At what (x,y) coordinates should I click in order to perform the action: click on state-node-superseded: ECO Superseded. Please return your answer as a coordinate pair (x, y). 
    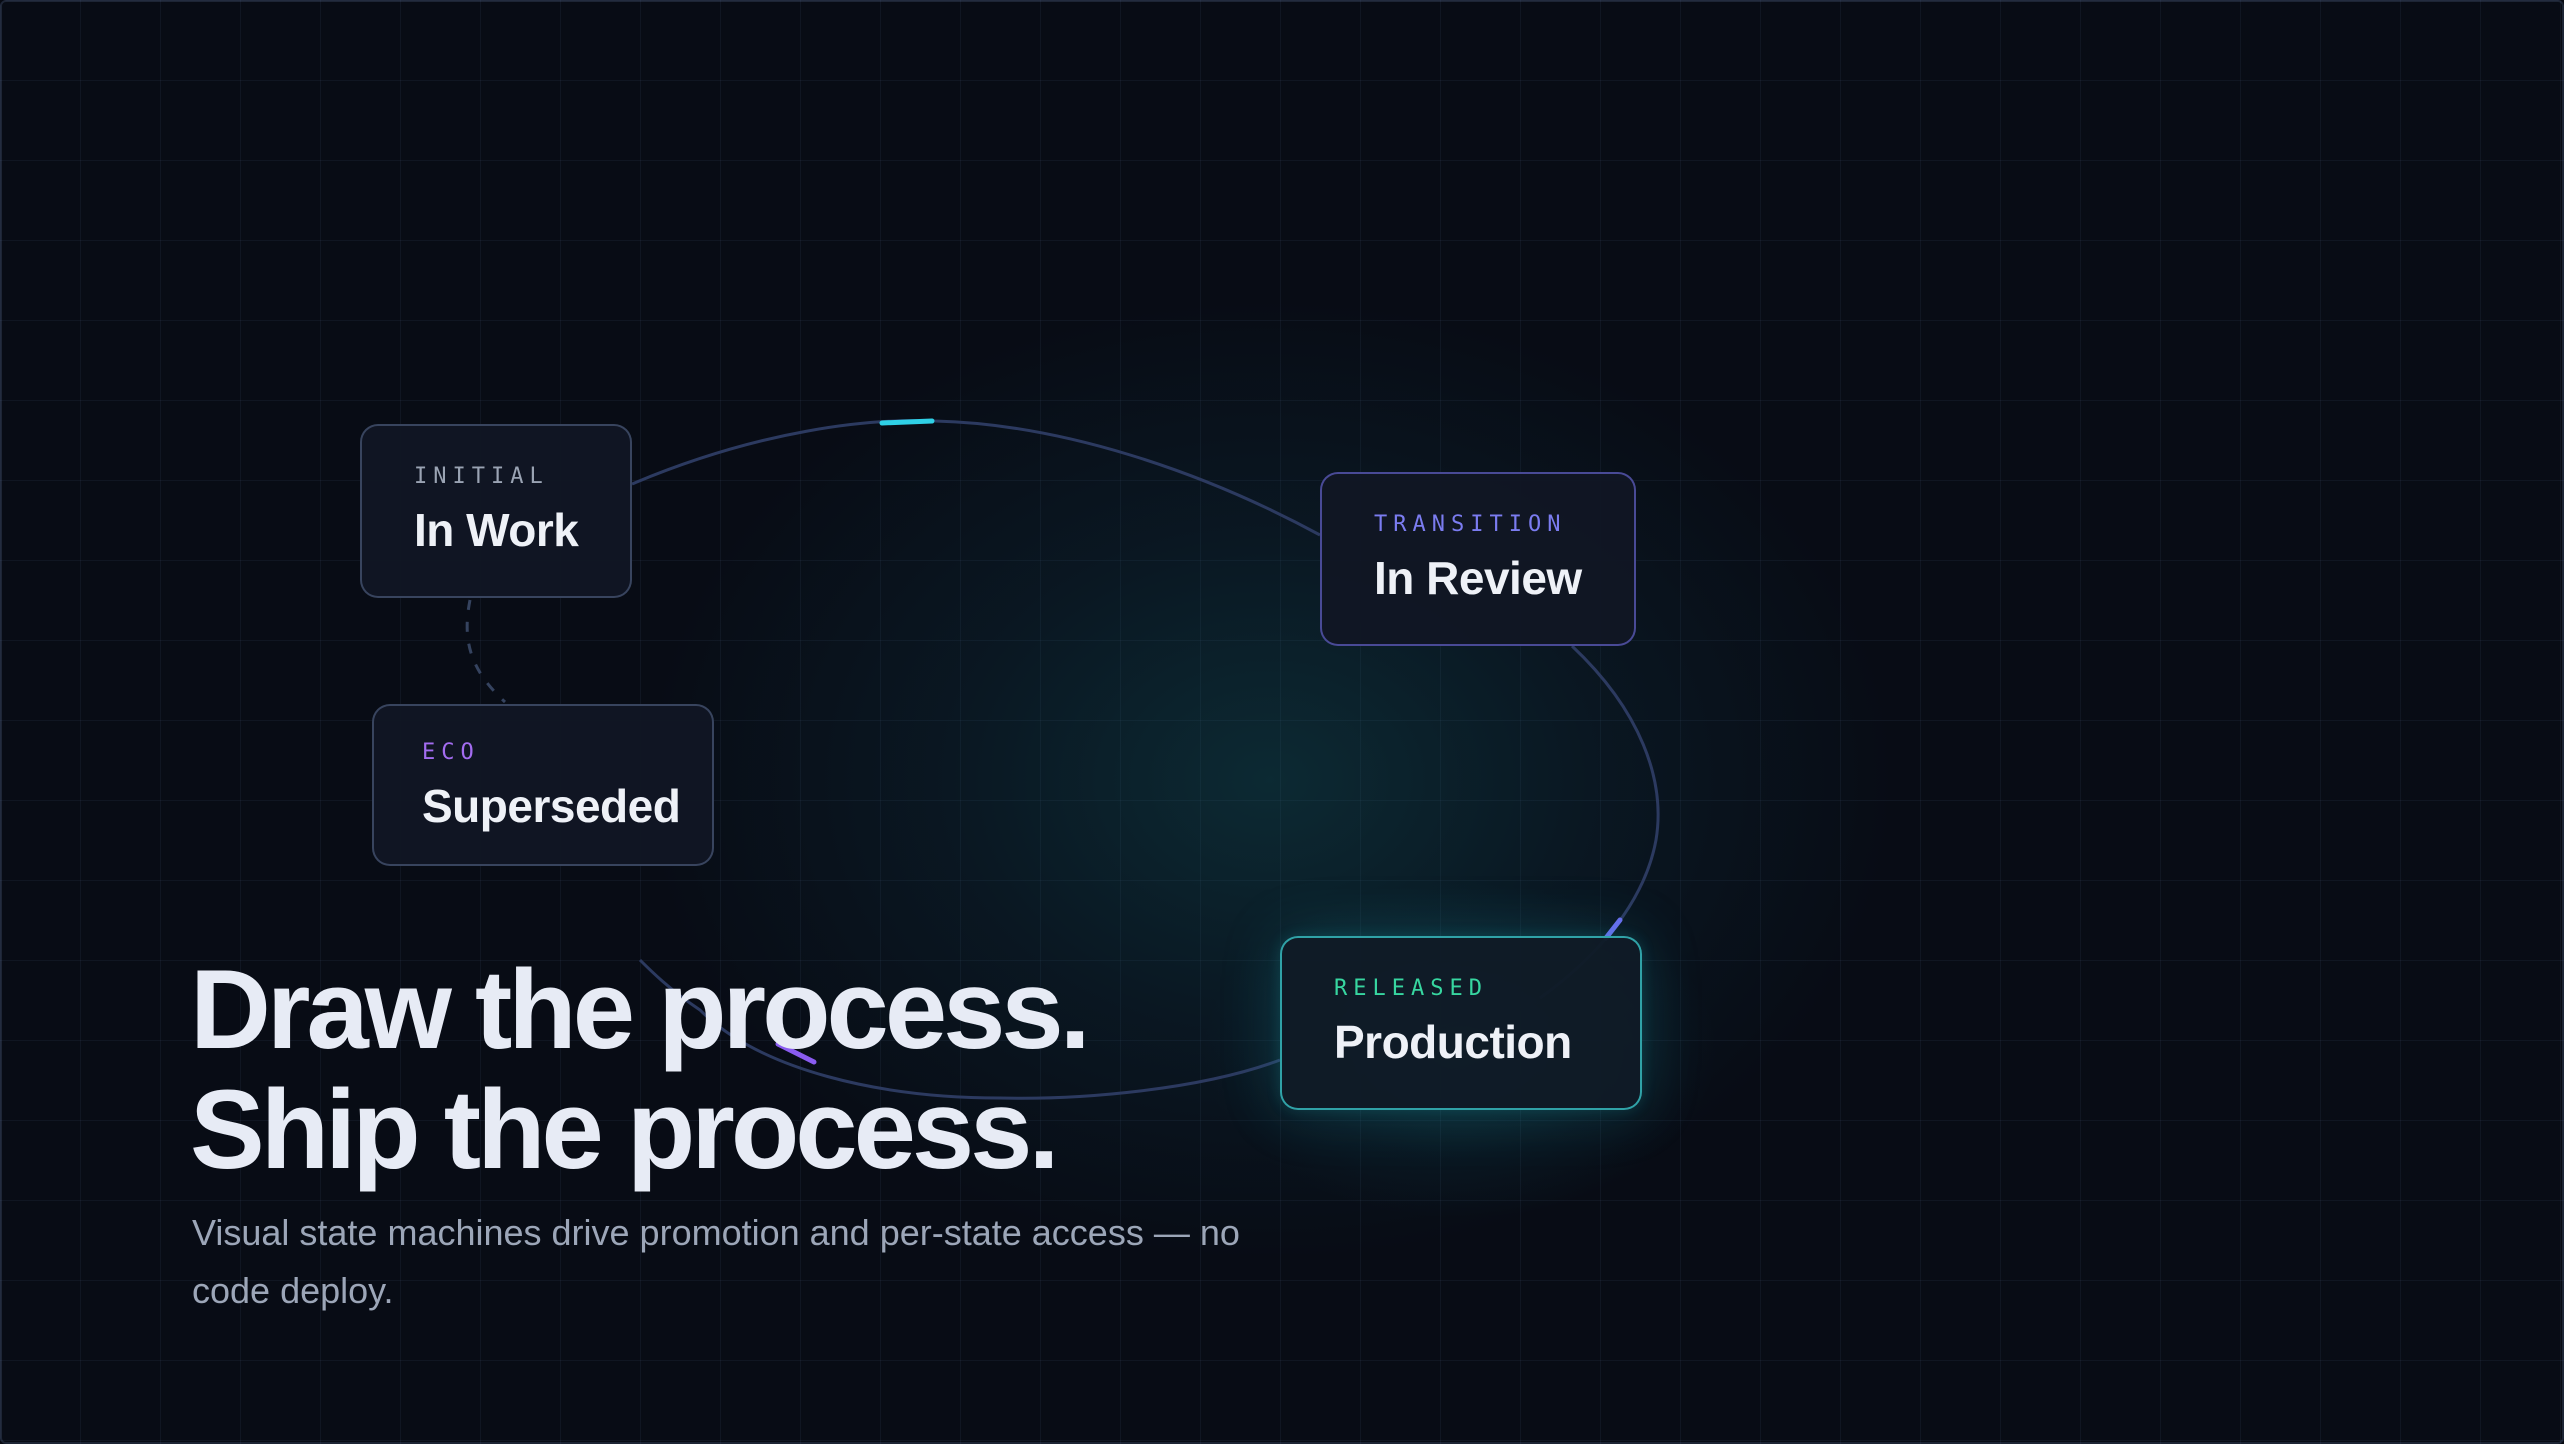
    Looking at the image, I should click on (543, 785).